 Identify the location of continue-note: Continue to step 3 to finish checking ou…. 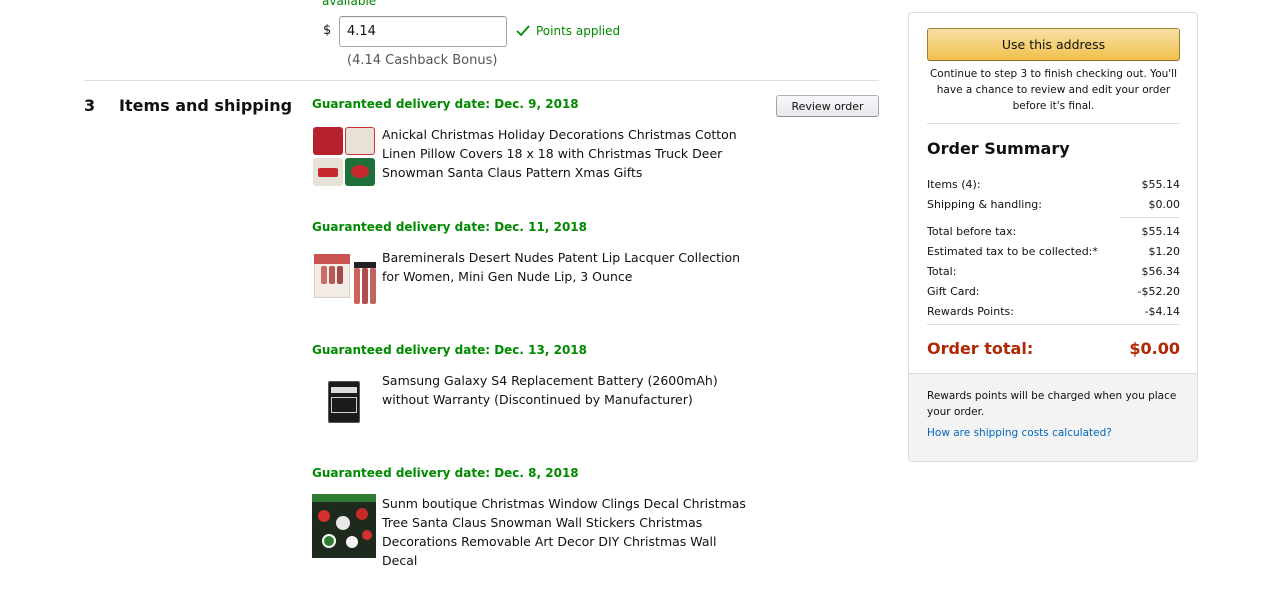
(1053, 90).